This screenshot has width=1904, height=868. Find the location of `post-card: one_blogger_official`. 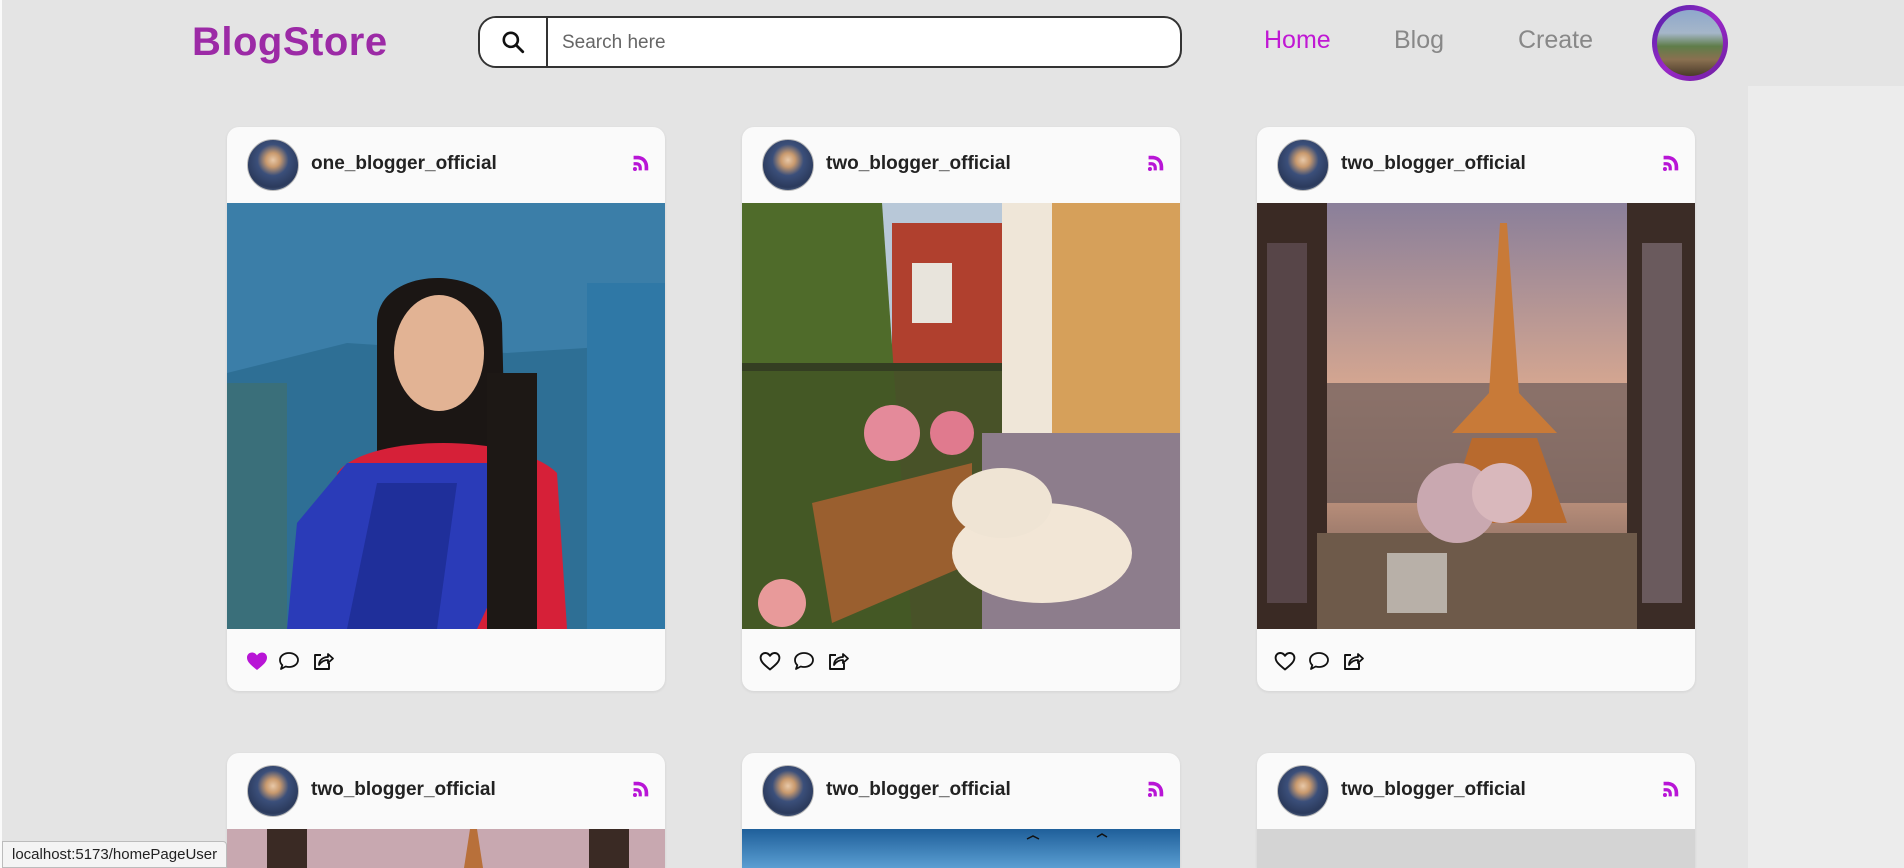

post-card: one_blogger_official is located at coordinates (446, 409).